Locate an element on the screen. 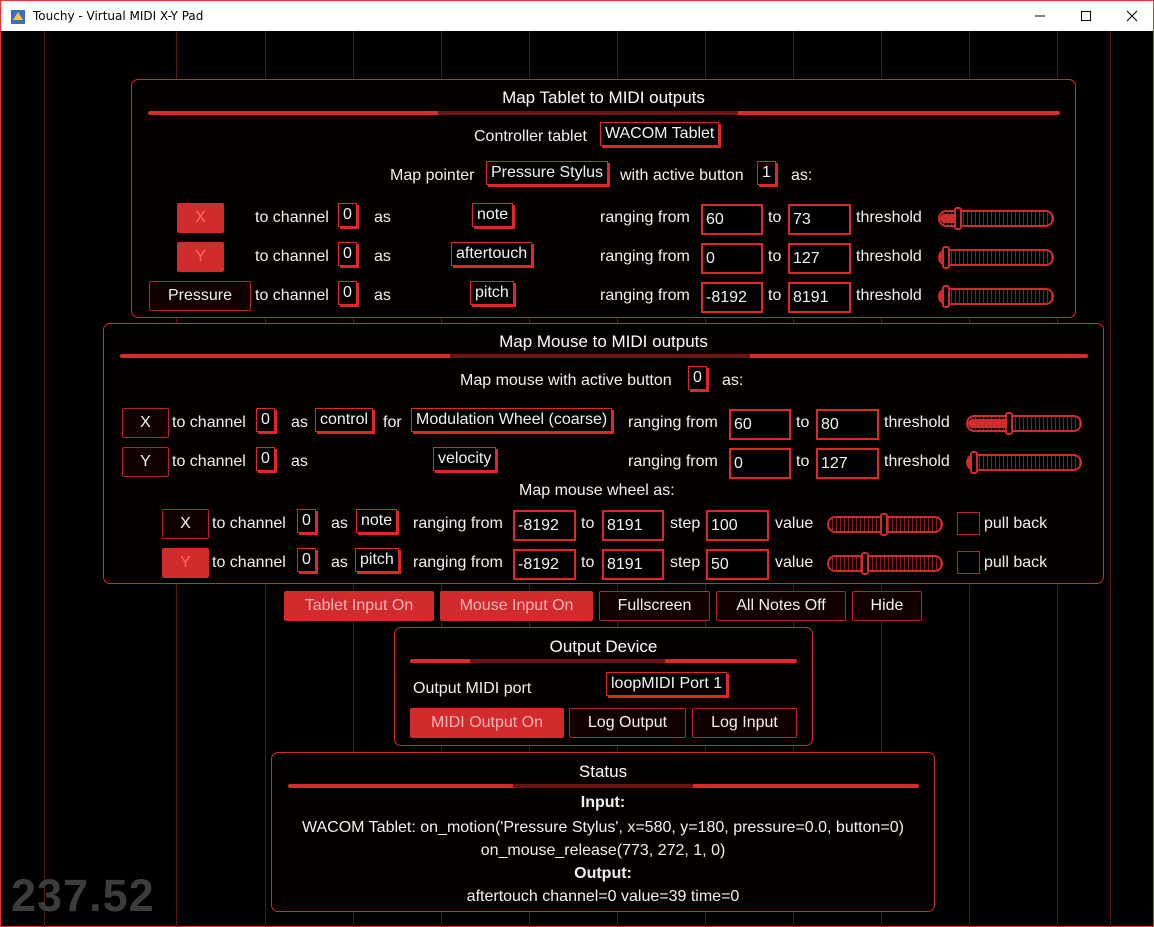 This screenshot has width=1154, height=927. wheel-x-pull-back-checkbox is located at coordinates (968, 523).